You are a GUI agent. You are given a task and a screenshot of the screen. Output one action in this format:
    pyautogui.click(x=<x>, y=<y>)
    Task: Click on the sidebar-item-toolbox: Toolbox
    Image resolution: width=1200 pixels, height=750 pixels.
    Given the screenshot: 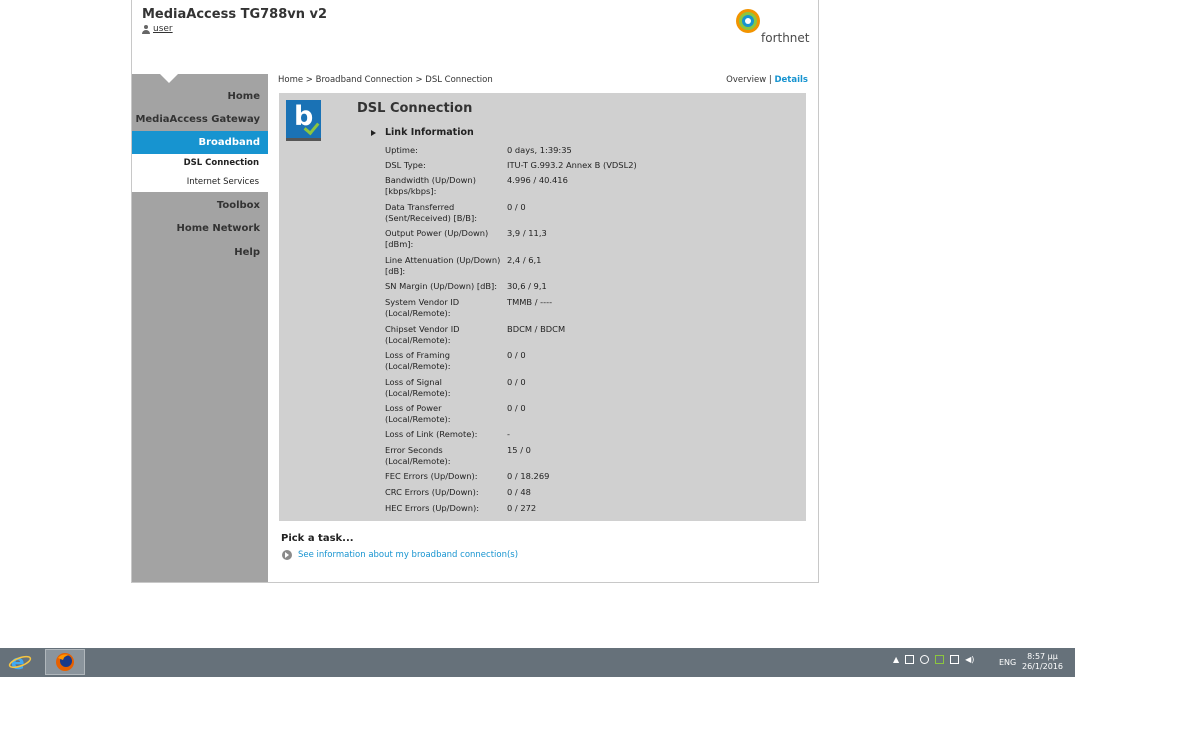 What is the action you would take?
    pyautogui.click(x=238, y=205)
    